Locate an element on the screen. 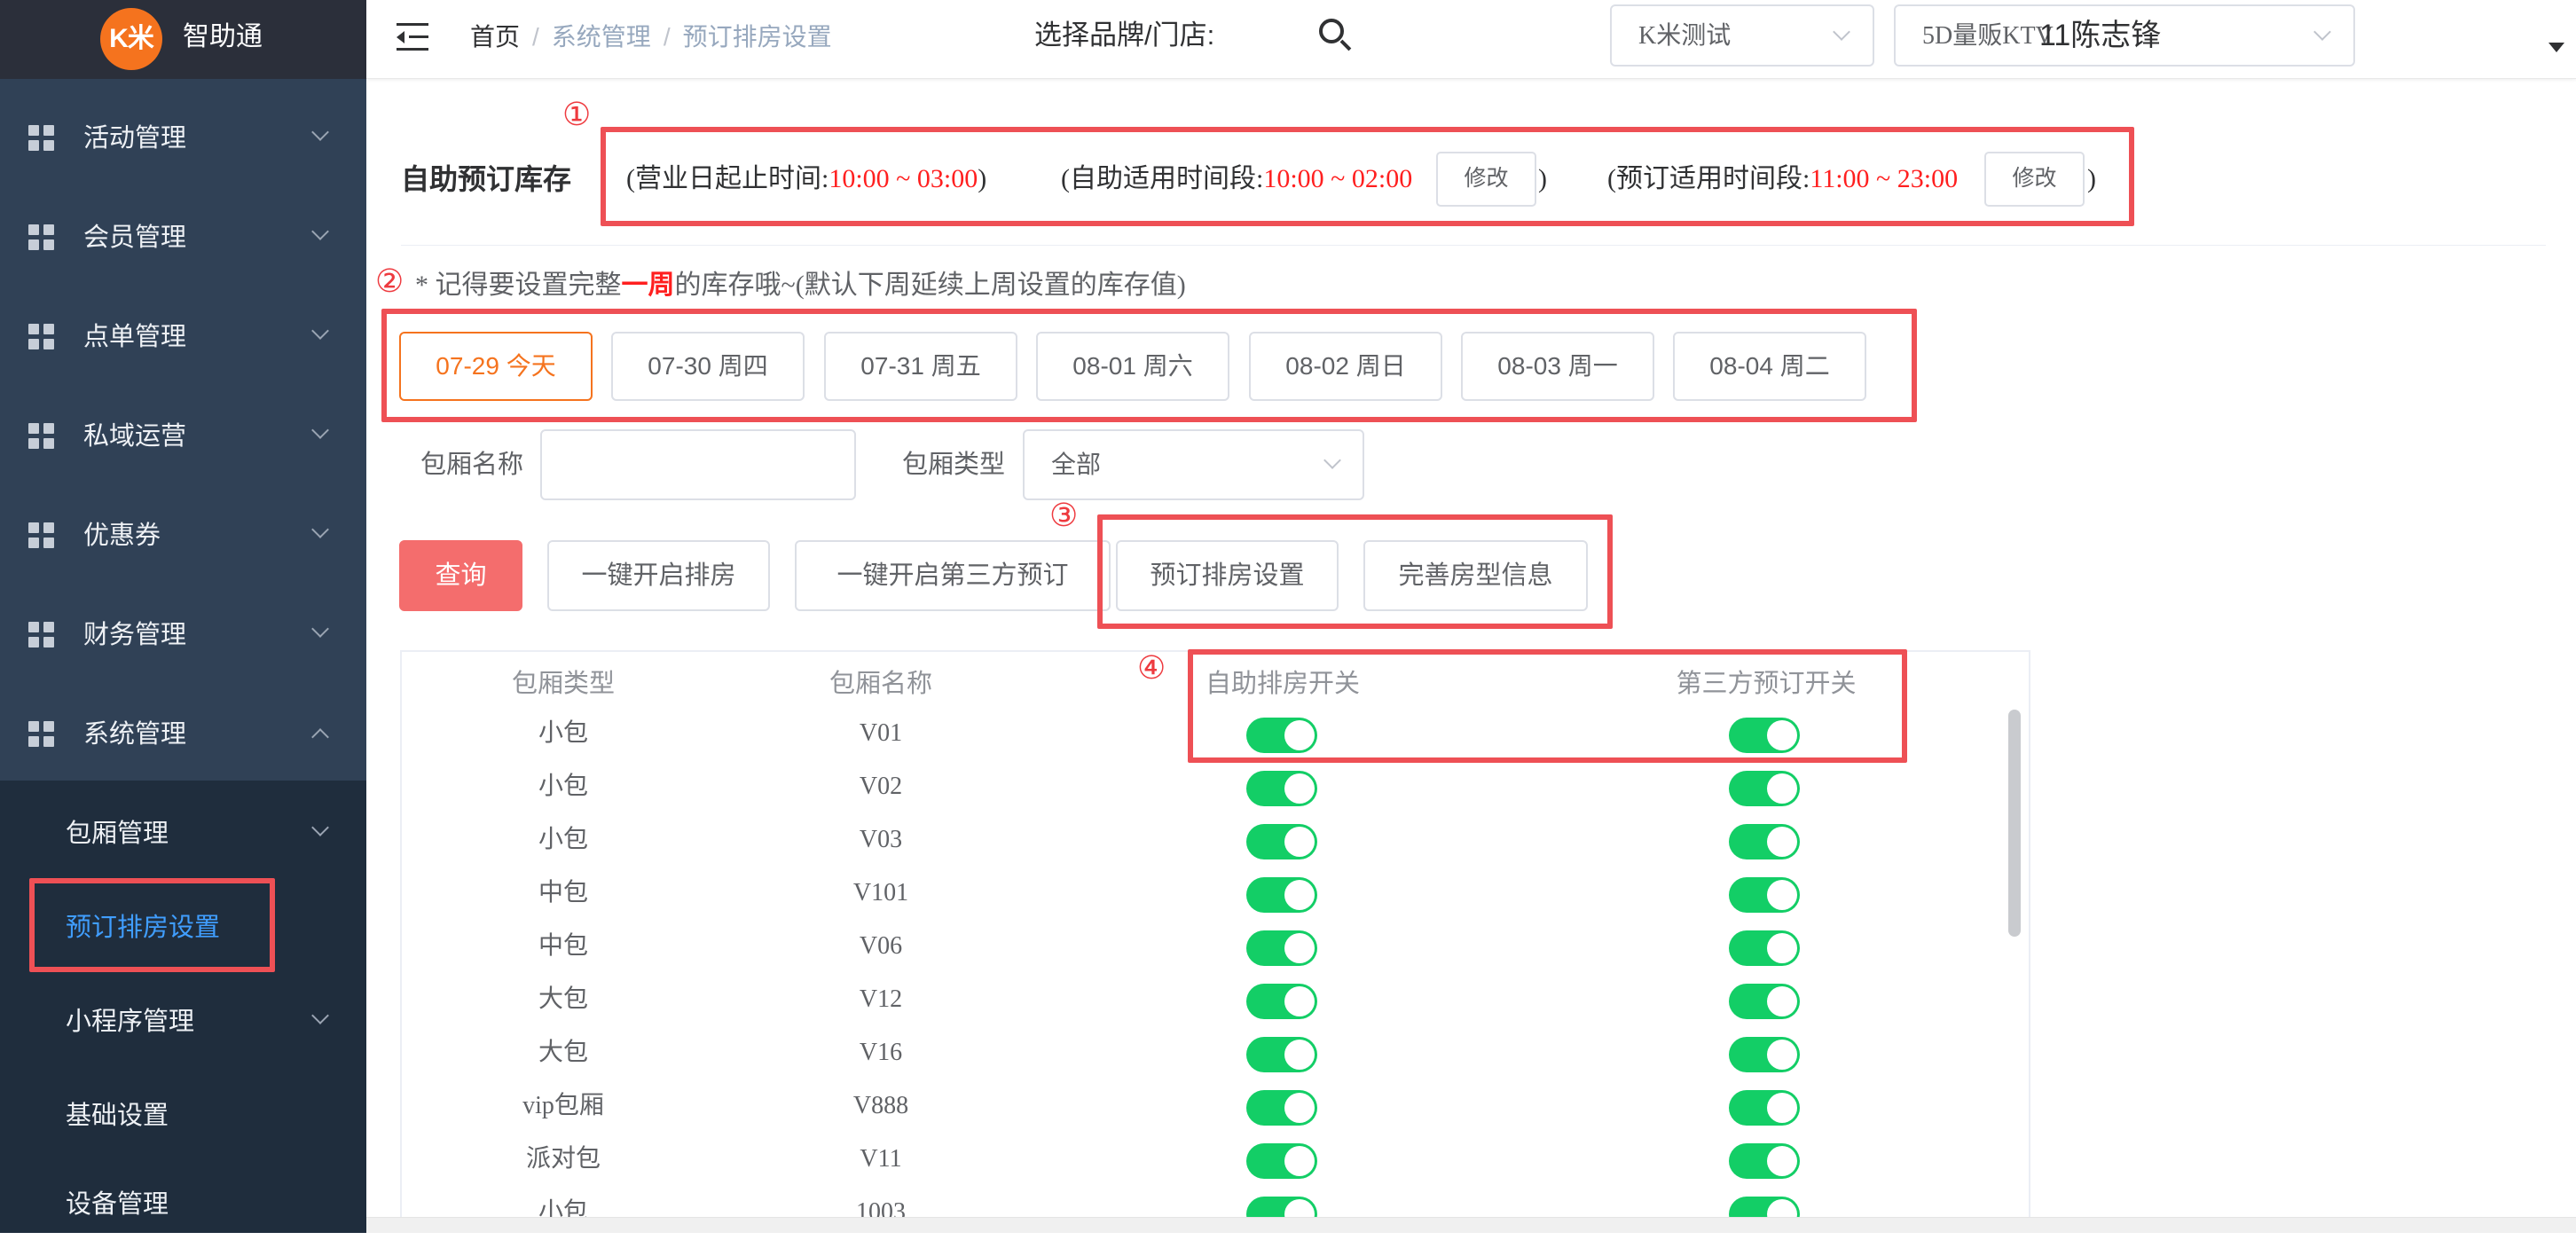 The width and height of the screenshot is (2576, 1240). cell-room-name: V02 is located at coordinates (881, 786).